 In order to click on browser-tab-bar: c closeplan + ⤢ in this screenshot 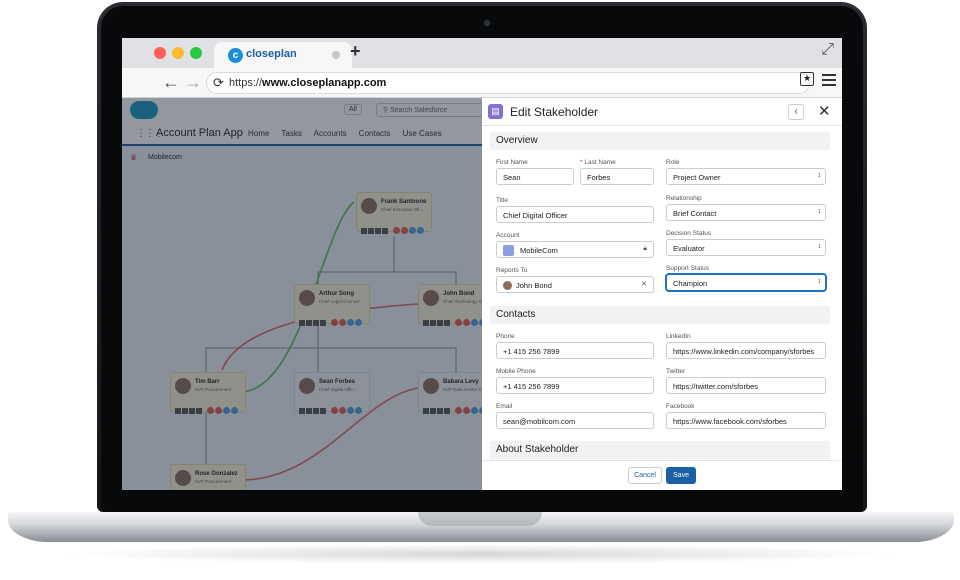, I will do `click(482, 53)`.